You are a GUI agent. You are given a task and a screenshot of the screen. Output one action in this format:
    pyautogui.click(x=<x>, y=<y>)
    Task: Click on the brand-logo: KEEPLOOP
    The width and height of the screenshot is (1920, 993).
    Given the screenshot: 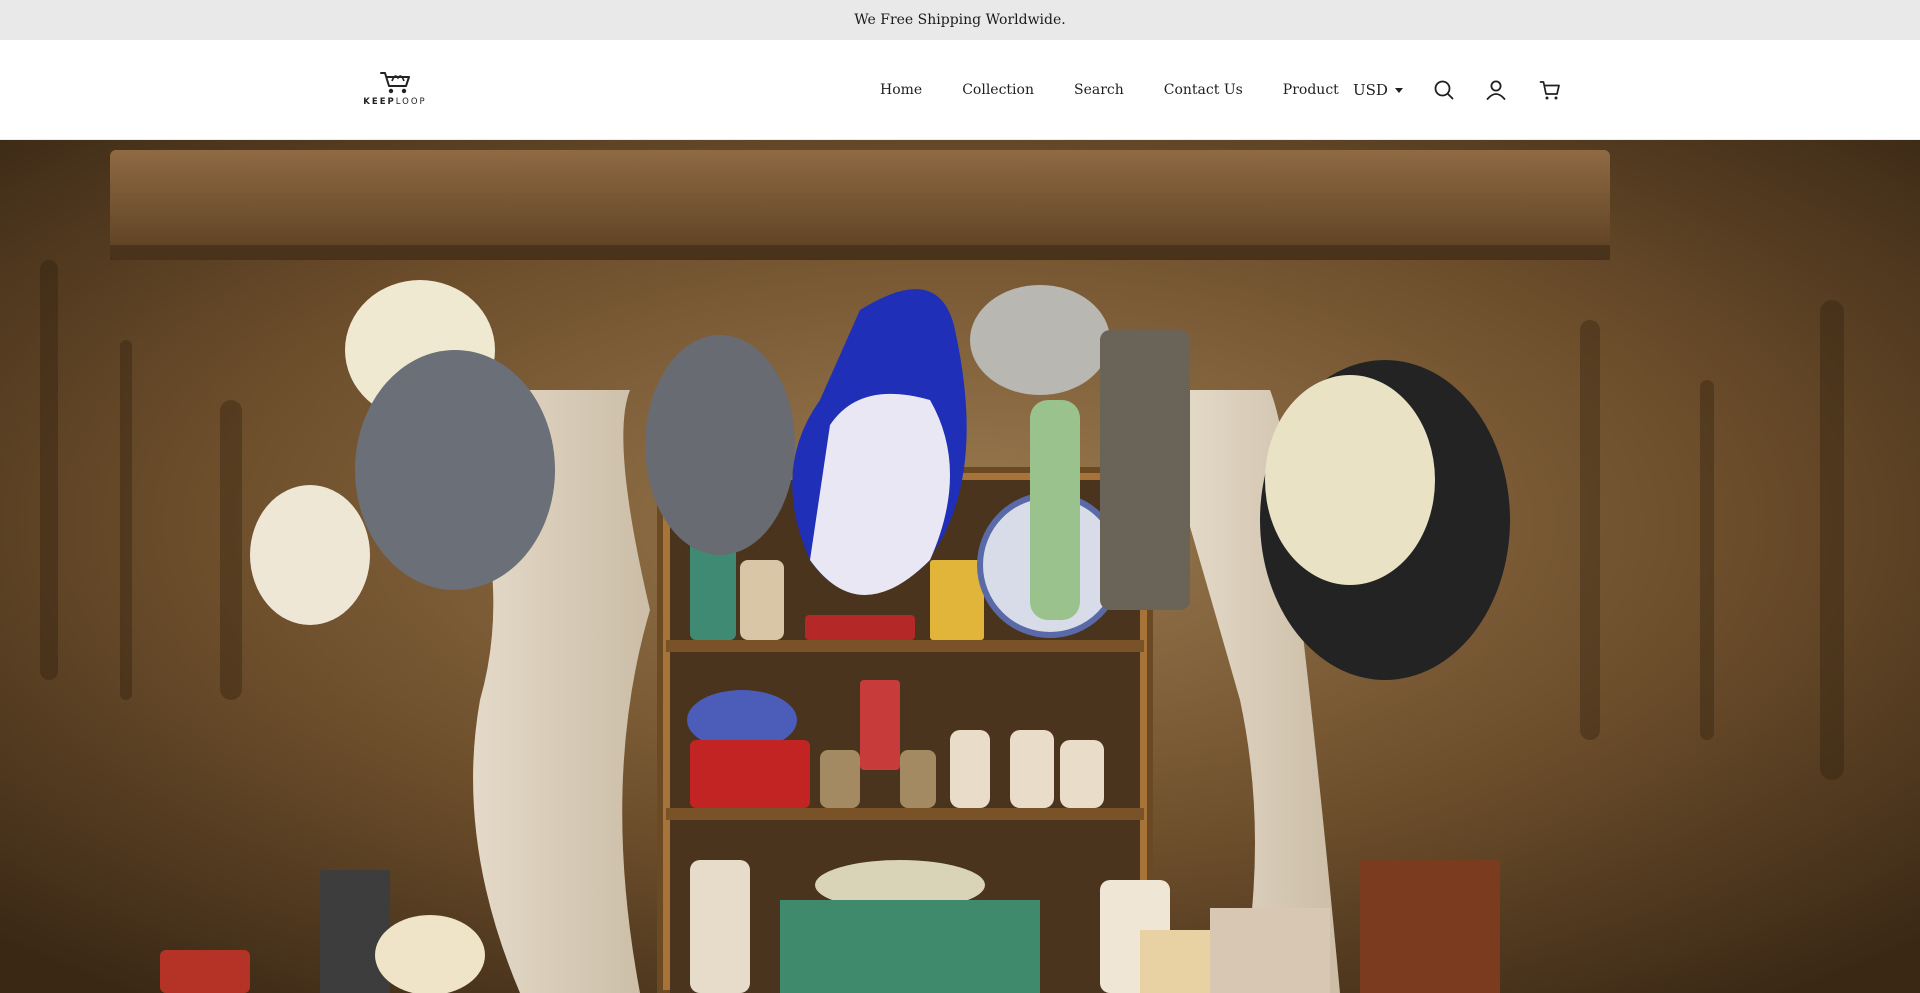 What is the action you would take?
    pyautogui.click(x=395, y=90)
    